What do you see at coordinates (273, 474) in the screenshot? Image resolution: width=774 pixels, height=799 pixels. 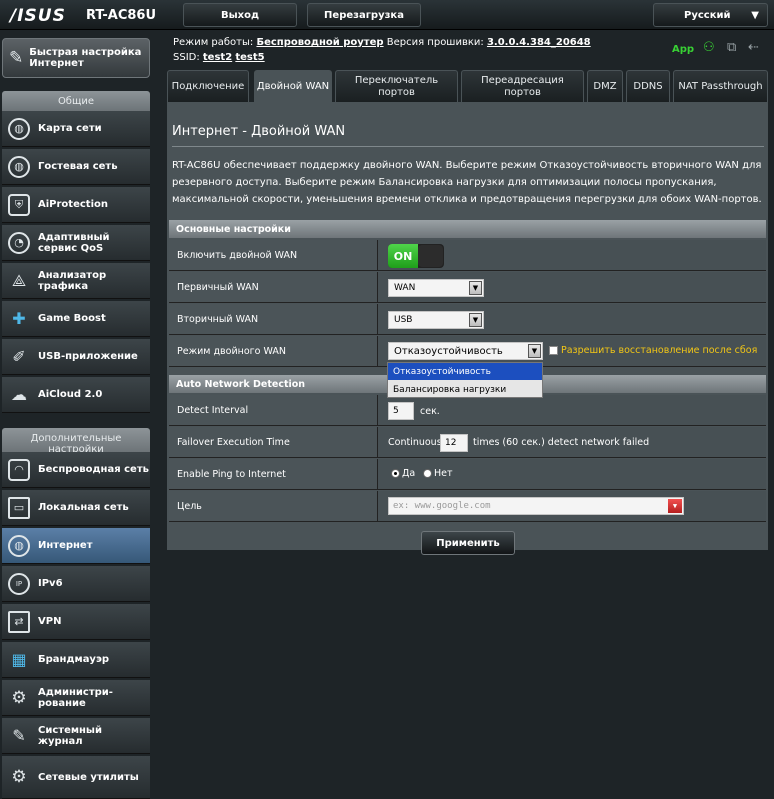 I see `ping-label: Enable Ping to Internet` at bounding box center [273, 474].